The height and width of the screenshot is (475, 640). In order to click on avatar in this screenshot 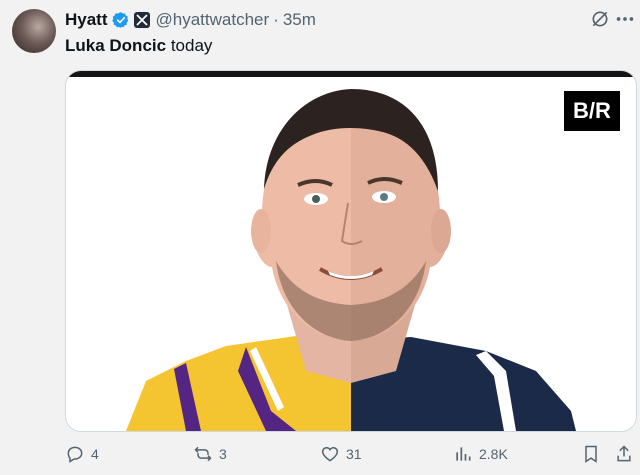, I will do `click(34, 31)`.